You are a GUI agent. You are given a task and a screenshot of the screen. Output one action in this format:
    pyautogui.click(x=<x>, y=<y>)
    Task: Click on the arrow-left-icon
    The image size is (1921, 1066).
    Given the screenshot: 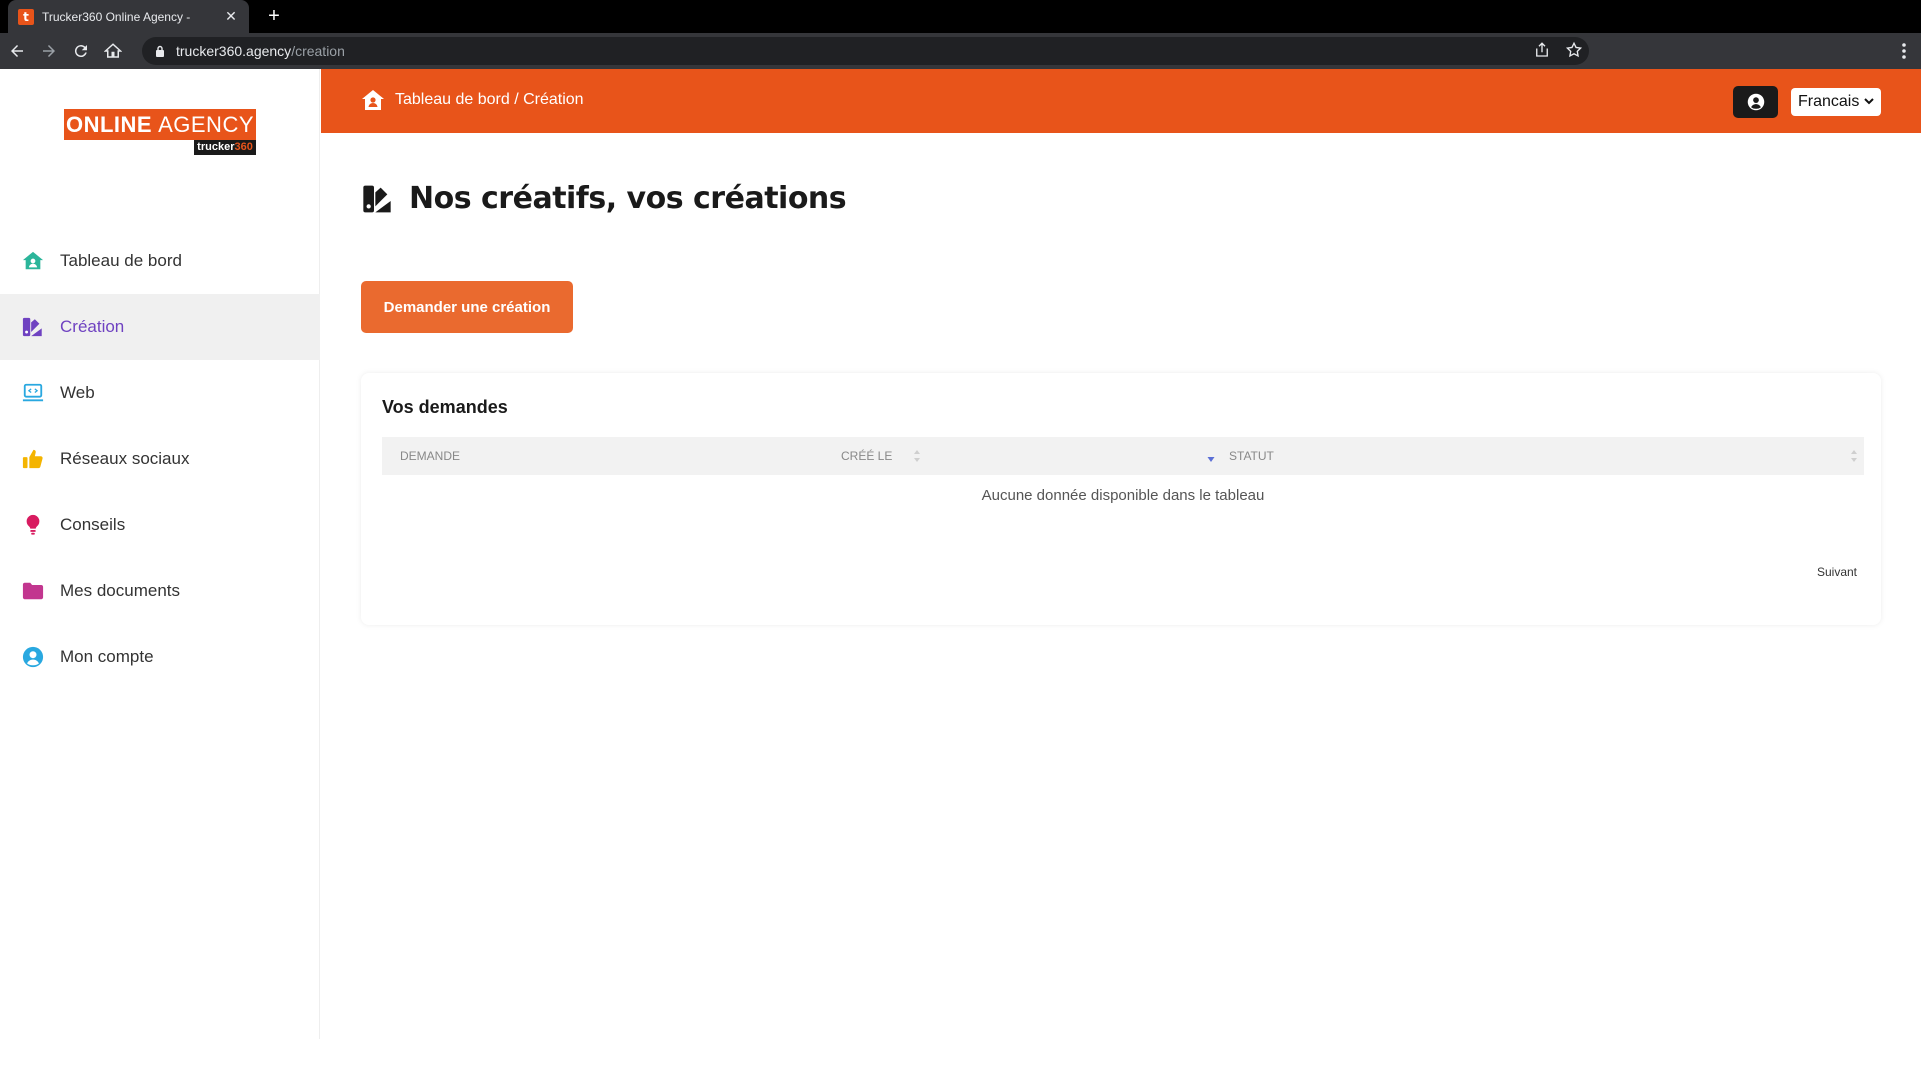 What is the action you would take?
    pyautogui.click(x=17, y=51)
    